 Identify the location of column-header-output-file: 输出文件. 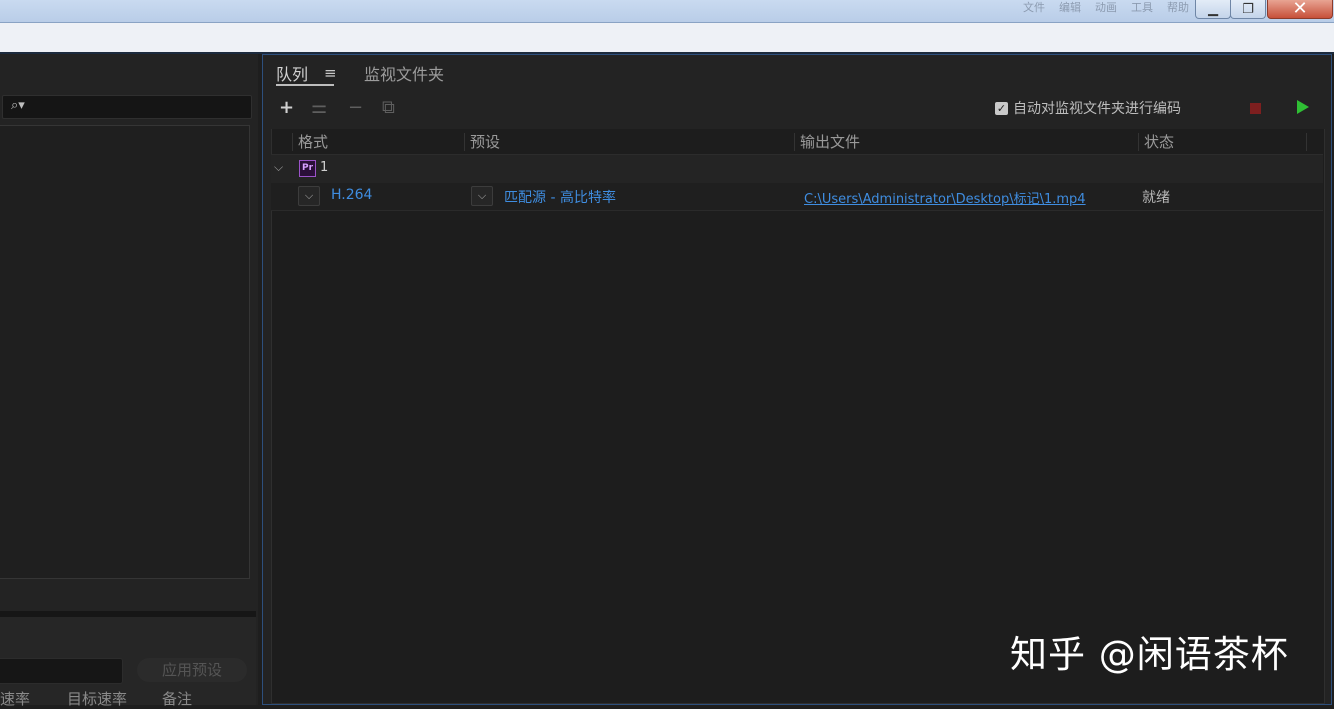
(830, 141).